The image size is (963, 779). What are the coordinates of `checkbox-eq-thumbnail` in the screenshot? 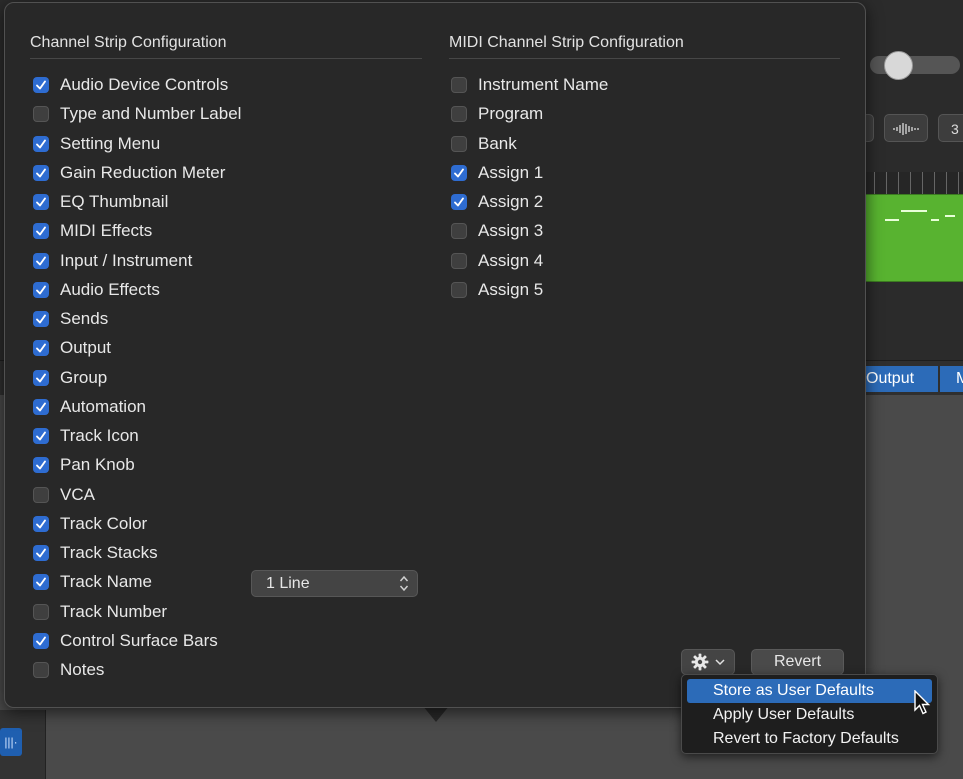 It's located at (41, 202).